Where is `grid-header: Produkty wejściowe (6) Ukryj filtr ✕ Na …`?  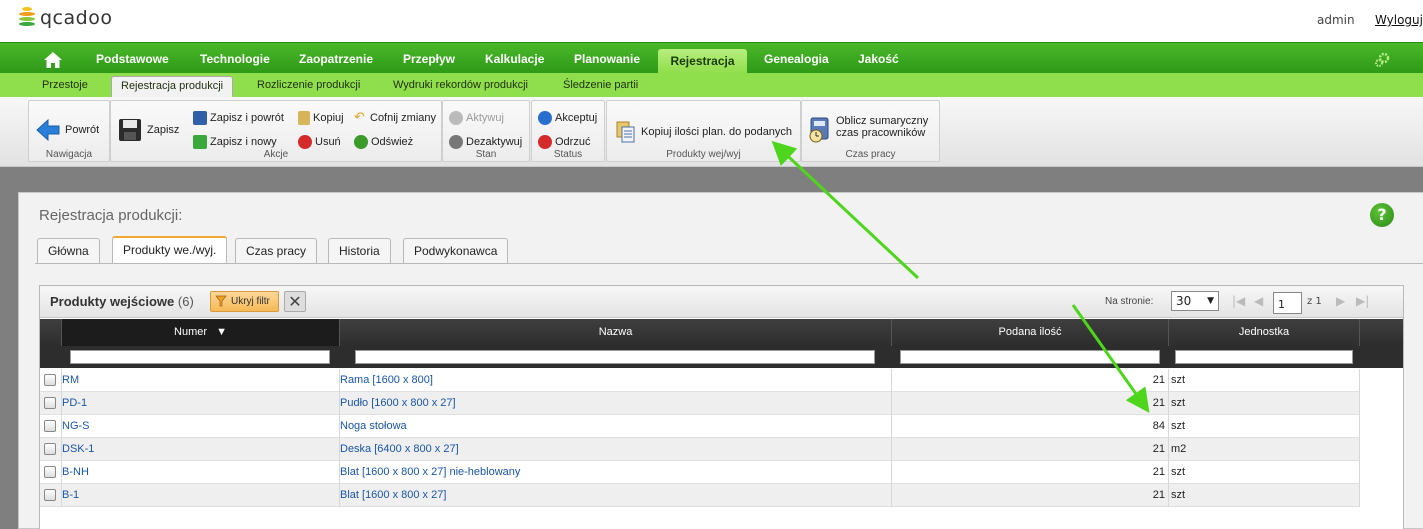 grid-header: Produkty wejściowe (6) Ukryj filtr ✕ Na … is located at coordinates (721, 302).